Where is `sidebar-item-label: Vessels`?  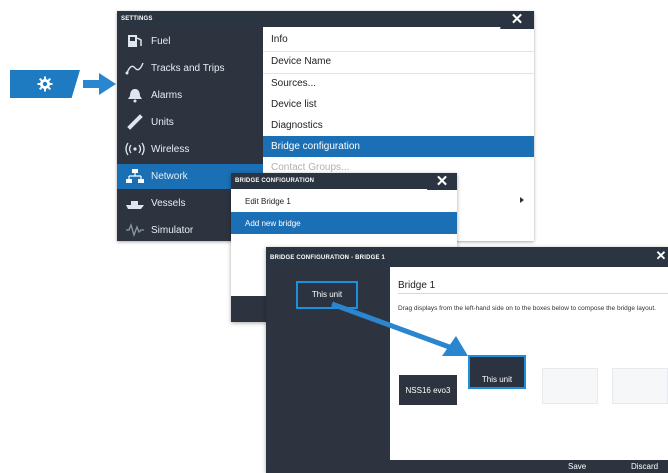
sidebar-item-label: Vessels is located at coordinates (168, 203).